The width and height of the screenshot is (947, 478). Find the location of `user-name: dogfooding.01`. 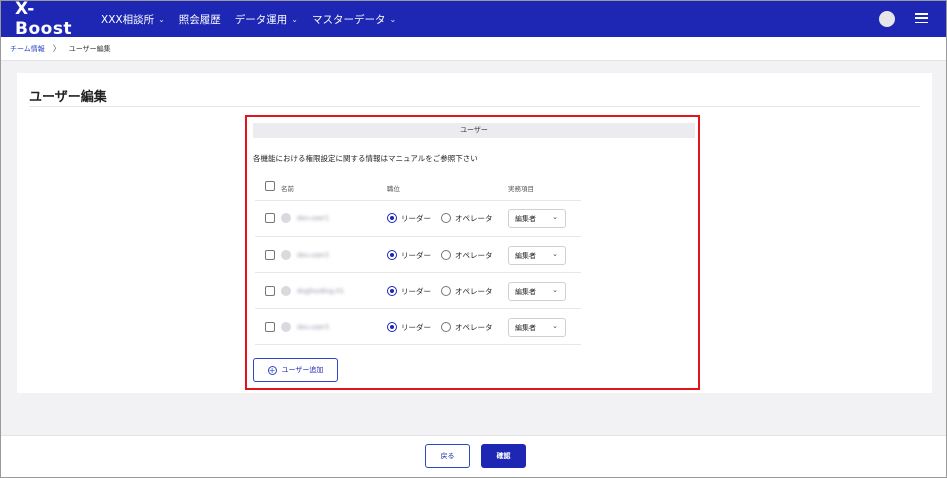

user-name: dogfooding.01 is located at coordinates (320, 291).